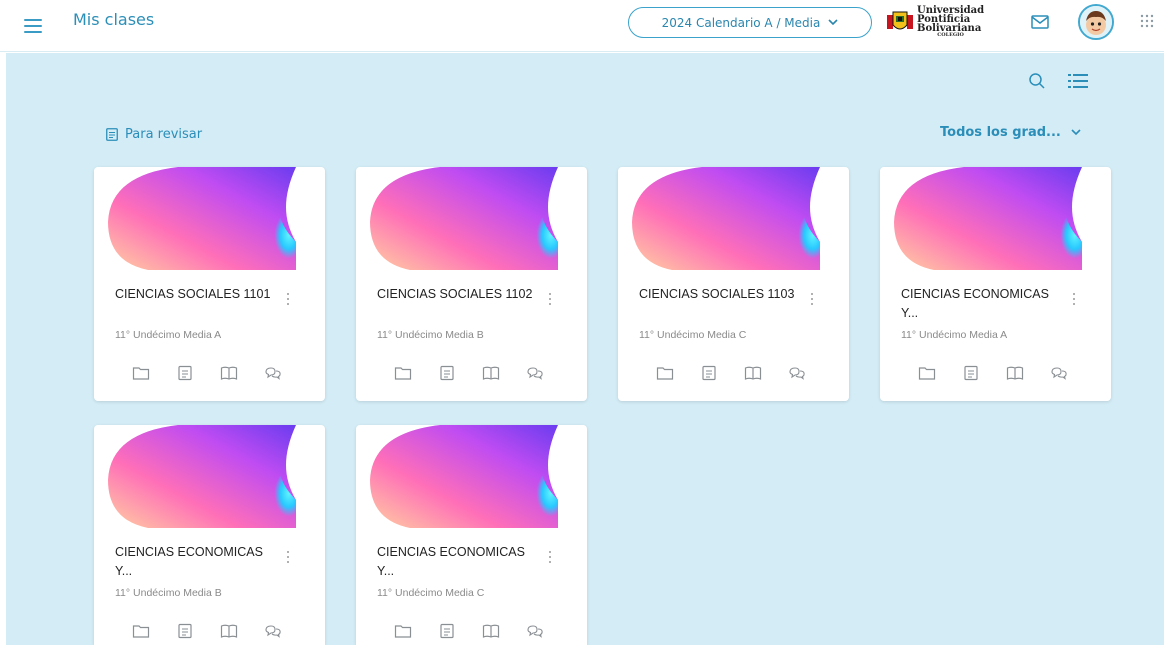 The width and height of the screenshot is (1164, 645). I want to click on calendar-select-label: 2024 Calendario A / Media, so click(741, 22).